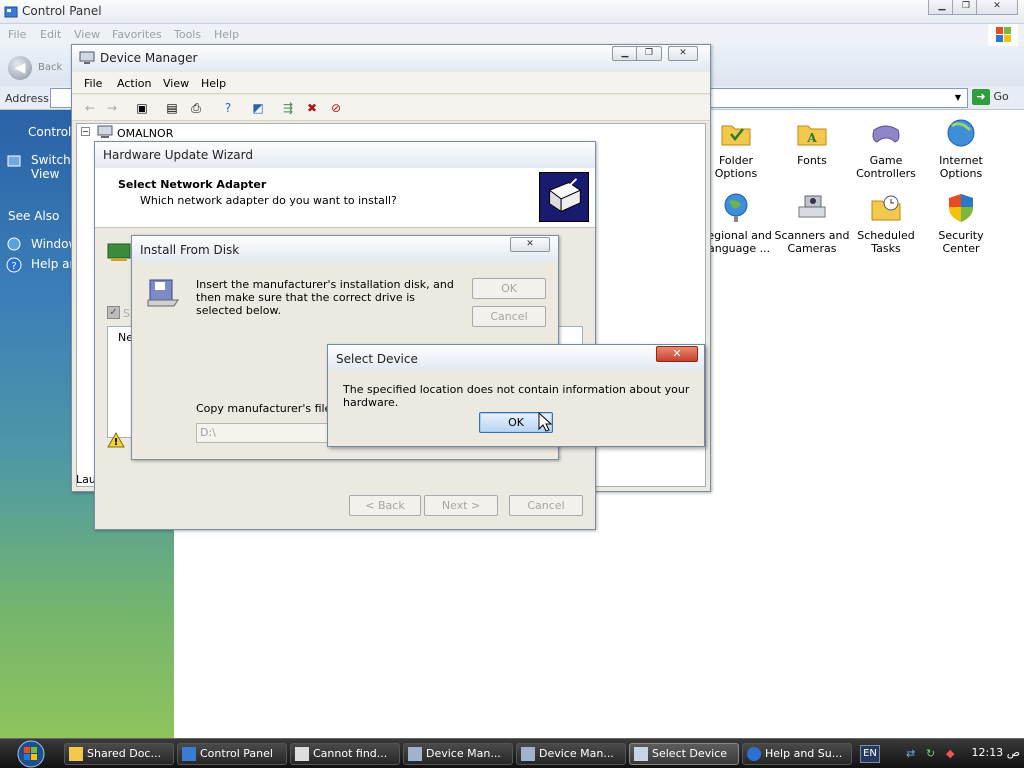  Describe the element at coordinates (228, 108) in the screenshot. I see `help-icon: ?` at that location.